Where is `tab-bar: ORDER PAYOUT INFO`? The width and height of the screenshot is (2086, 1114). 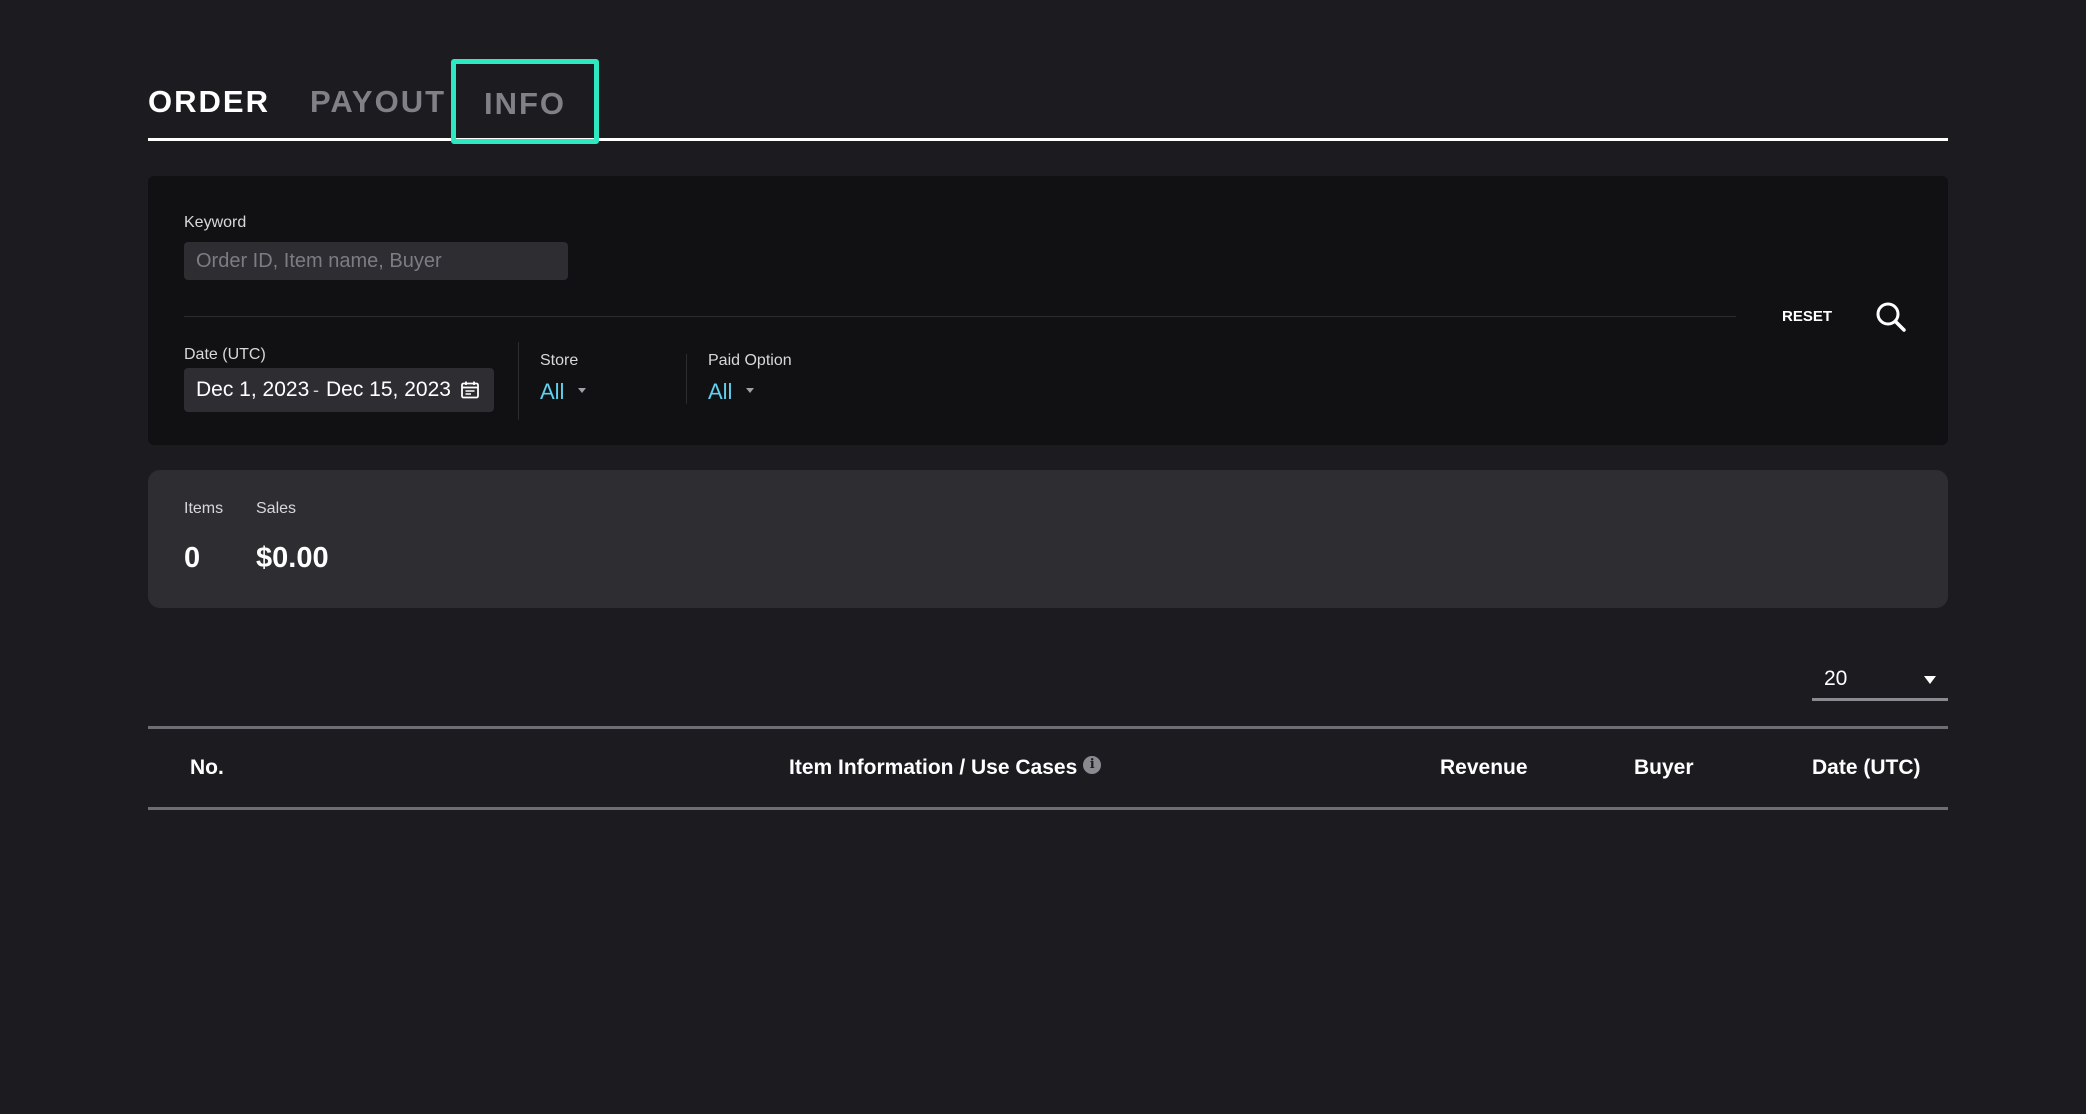
tab-bar: ORDER PAYOUT INFO is located at coordinates (1048, 101).